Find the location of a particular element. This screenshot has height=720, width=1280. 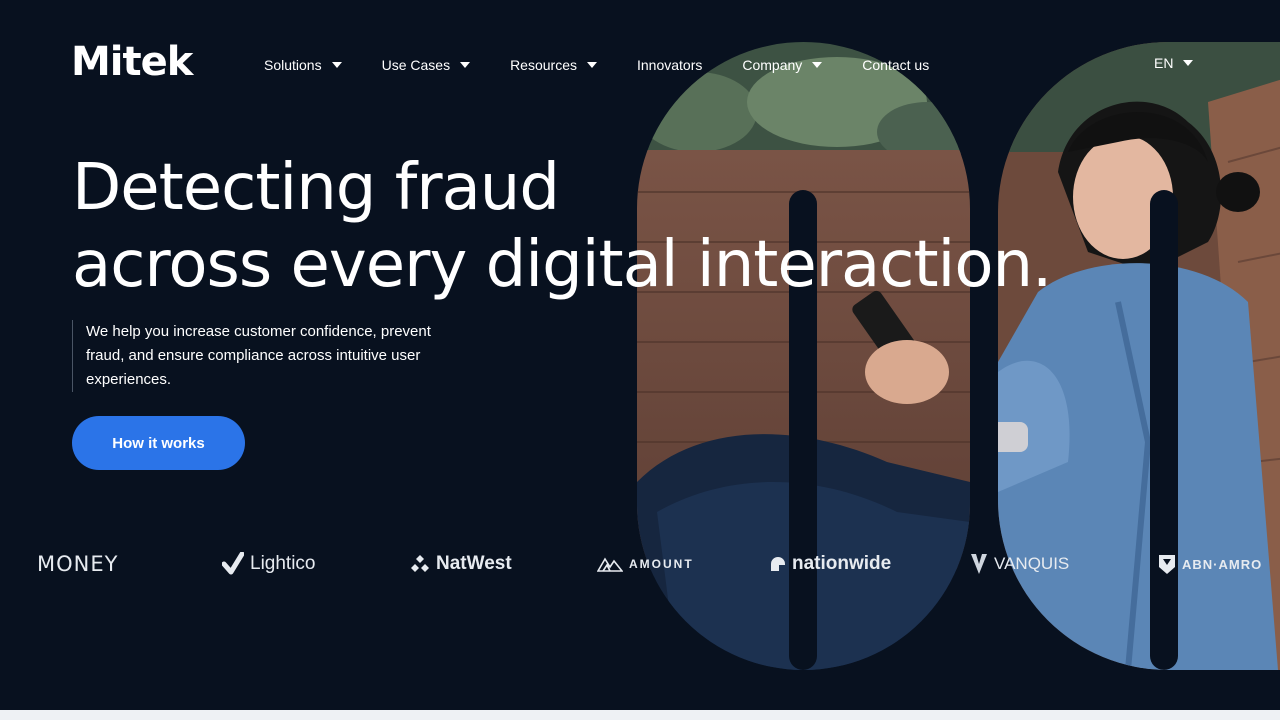

abn-amro-shield-icon is located at coordinates (1167, 564).